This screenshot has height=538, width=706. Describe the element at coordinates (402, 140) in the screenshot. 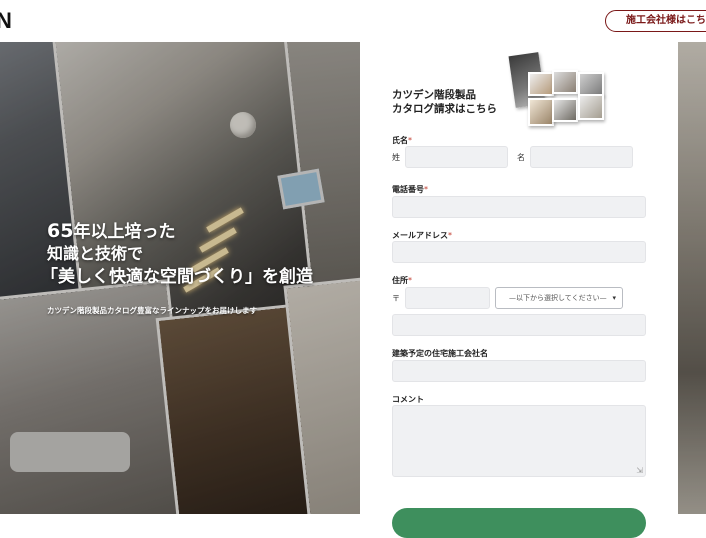

I see `name-label: 氏名*` at that location.